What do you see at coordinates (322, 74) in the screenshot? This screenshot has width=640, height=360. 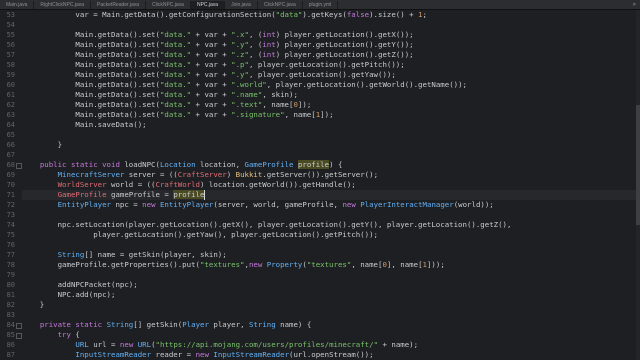 I see `code-token: , player.getLocation().getYaw());` at bounding box center [322, 74].